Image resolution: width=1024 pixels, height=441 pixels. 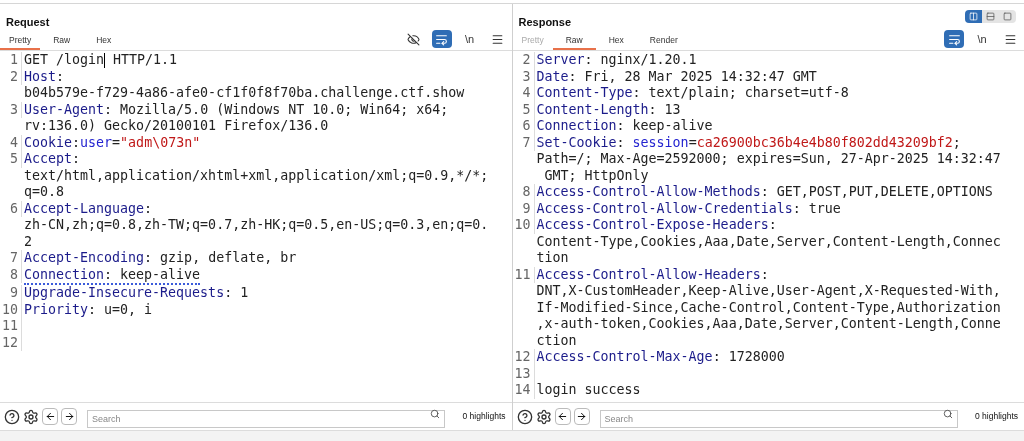 What do you see at coordinates (608, 109) in the screenshot?
I see `code-line: Content-Length: 13` at bounding box center [608, 109].